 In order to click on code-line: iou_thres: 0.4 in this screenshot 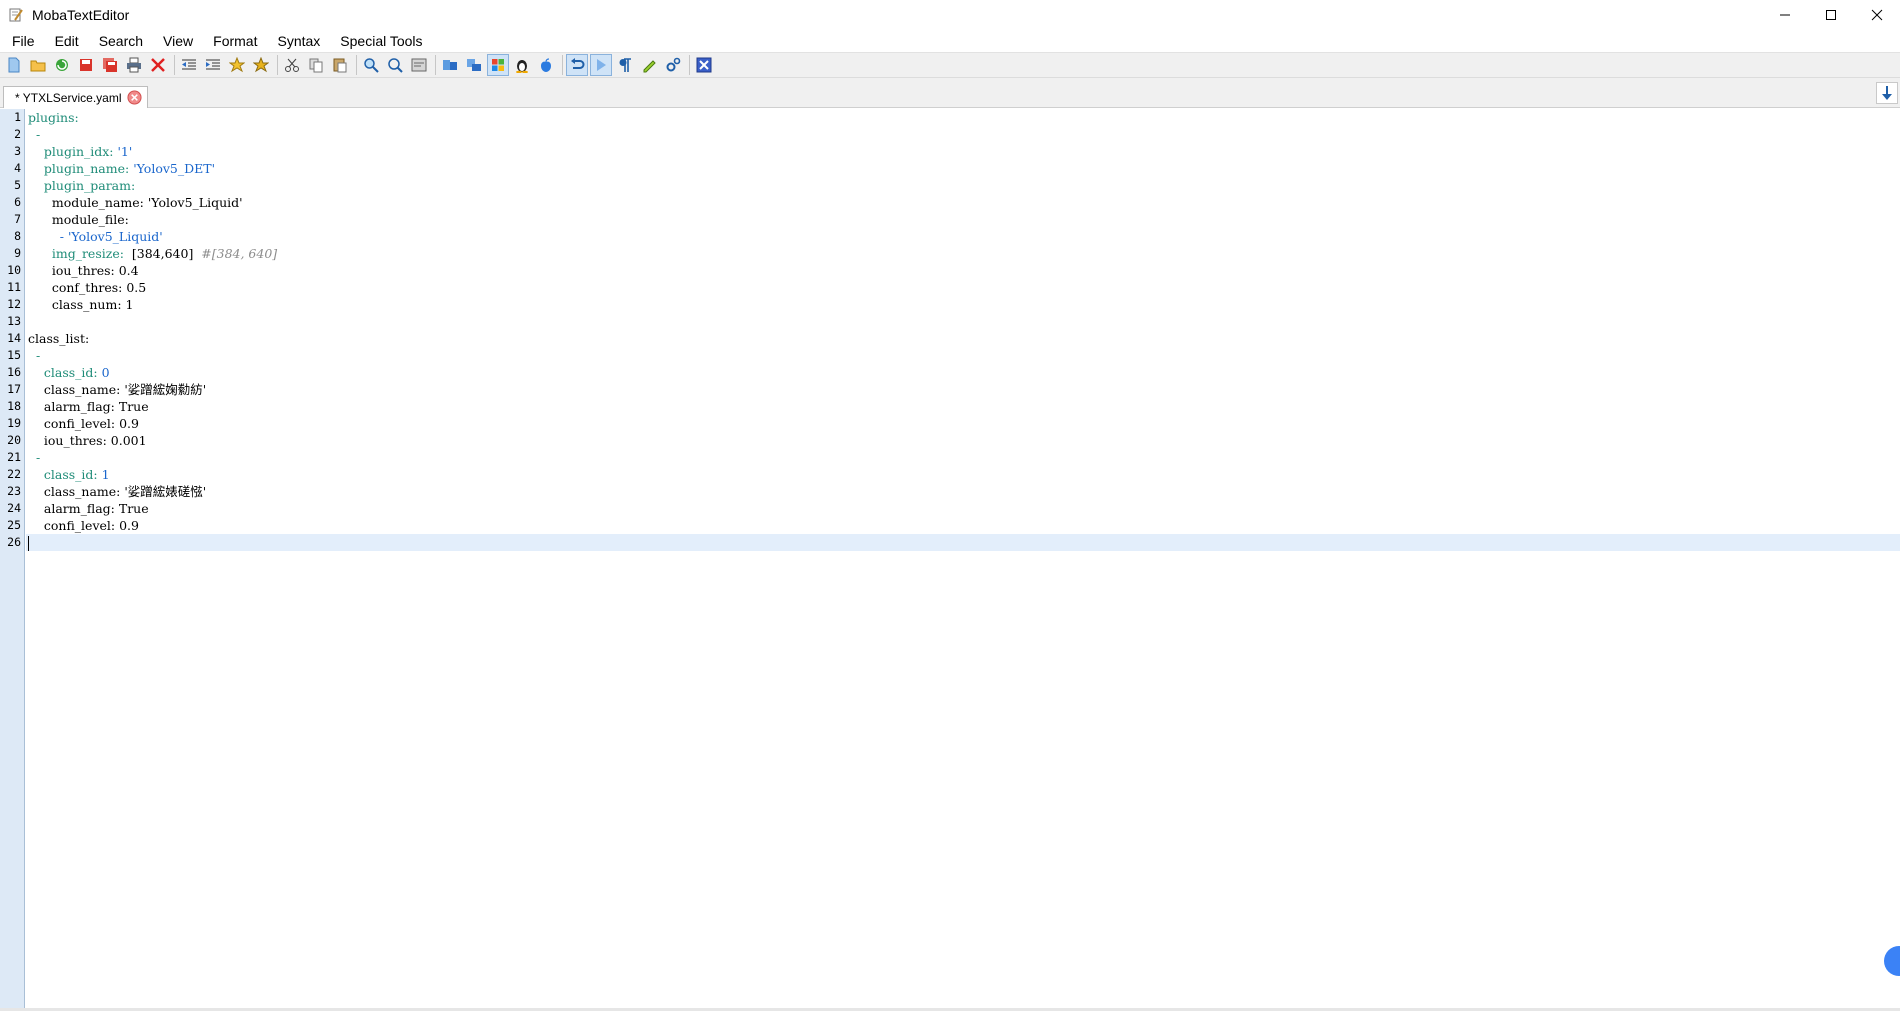, I will do `click(963, 270)`.